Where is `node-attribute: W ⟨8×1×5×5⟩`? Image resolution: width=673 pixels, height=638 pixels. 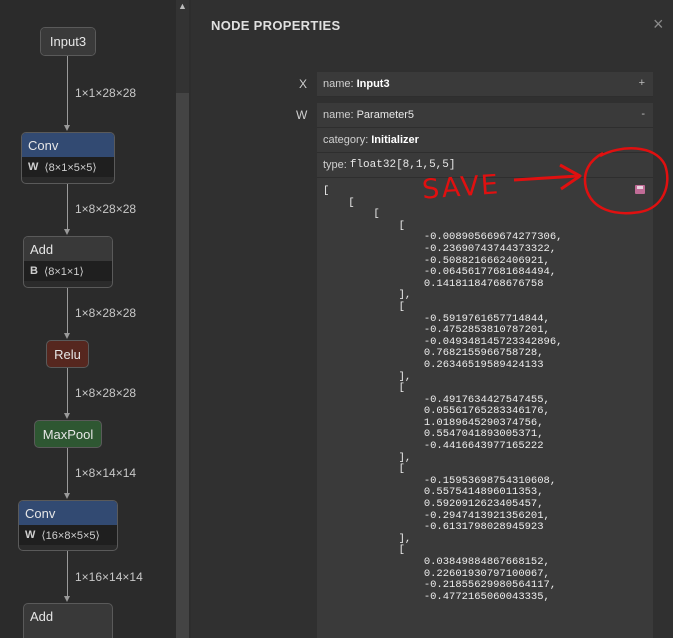
node-attribute: W ⟨8×1×5×5⟩ is located at coordinates (68, 167).